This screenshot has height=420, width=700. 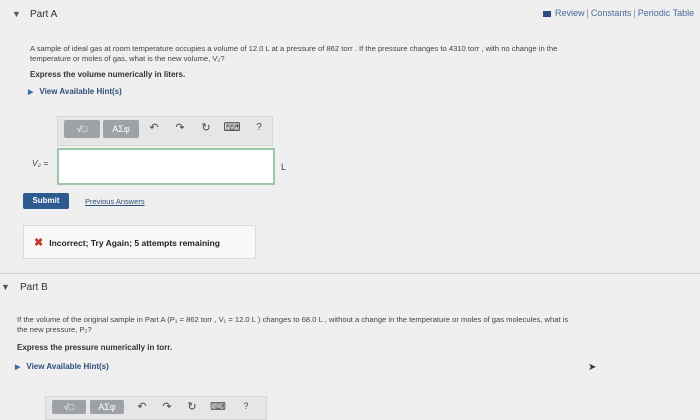 What do you see at coordinates (121, 129) in the screenshot?
I see `greek-symbols-button: AΣφ` at bounding box center [121, 129].